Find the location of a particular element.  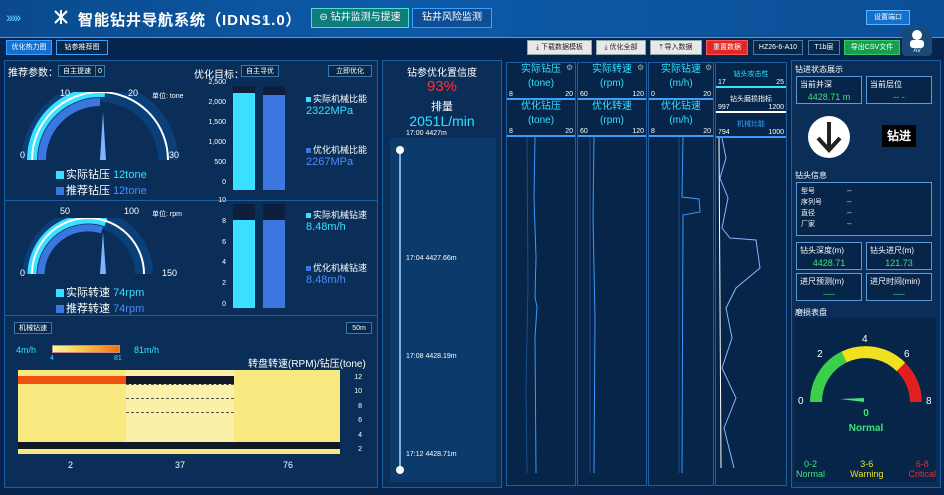

tab-monitor: ⊖ 钻井监测与提速 is located at coordinates (360, 18).